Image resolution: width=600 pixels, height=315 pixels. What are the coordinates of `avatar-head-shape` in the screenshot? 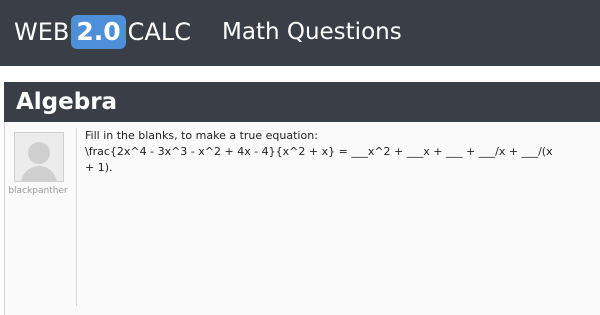 It's located at (39, 153).